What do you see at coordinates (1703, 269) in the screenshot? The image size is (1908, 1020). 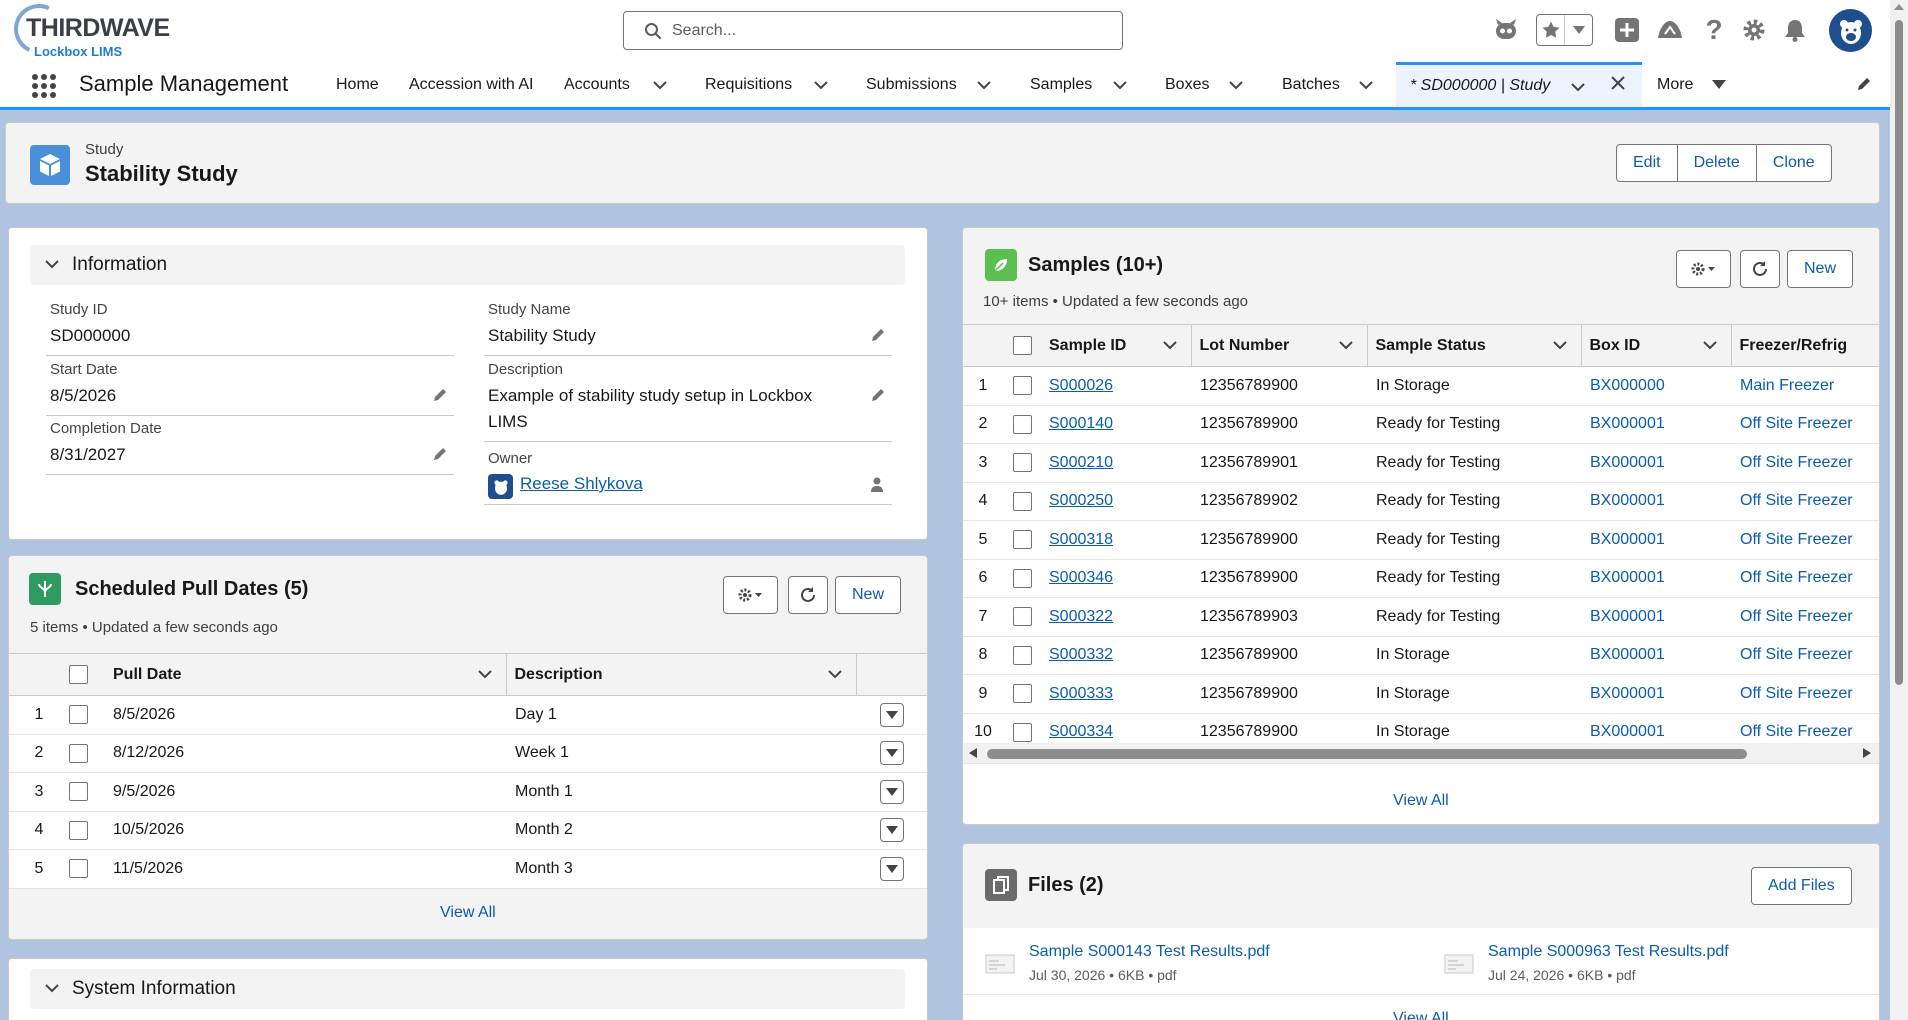 I see `samples-settings-gear-icon` at bounding box center [1703, 269].